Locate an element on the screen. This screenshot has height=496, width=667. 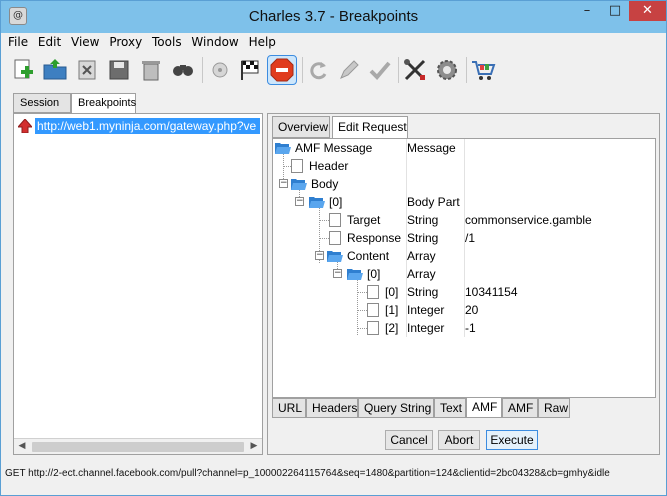
tree-label: Header is located at coordinates (329, 166).